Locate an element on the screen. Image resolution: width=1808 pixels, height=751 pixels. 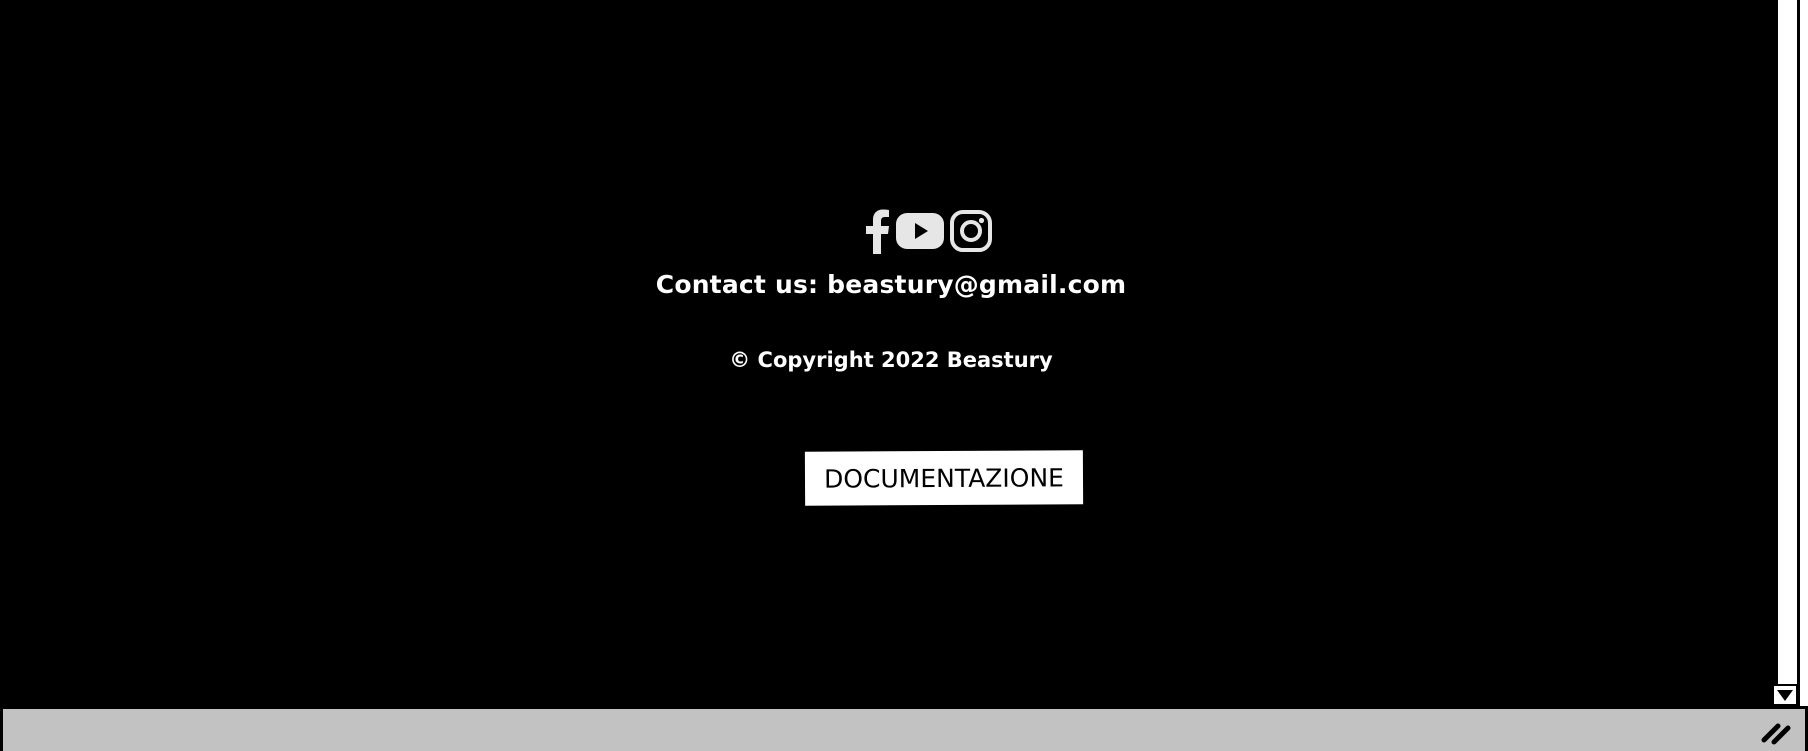
arrow-down-icon is located at coordinates (1785, 695).